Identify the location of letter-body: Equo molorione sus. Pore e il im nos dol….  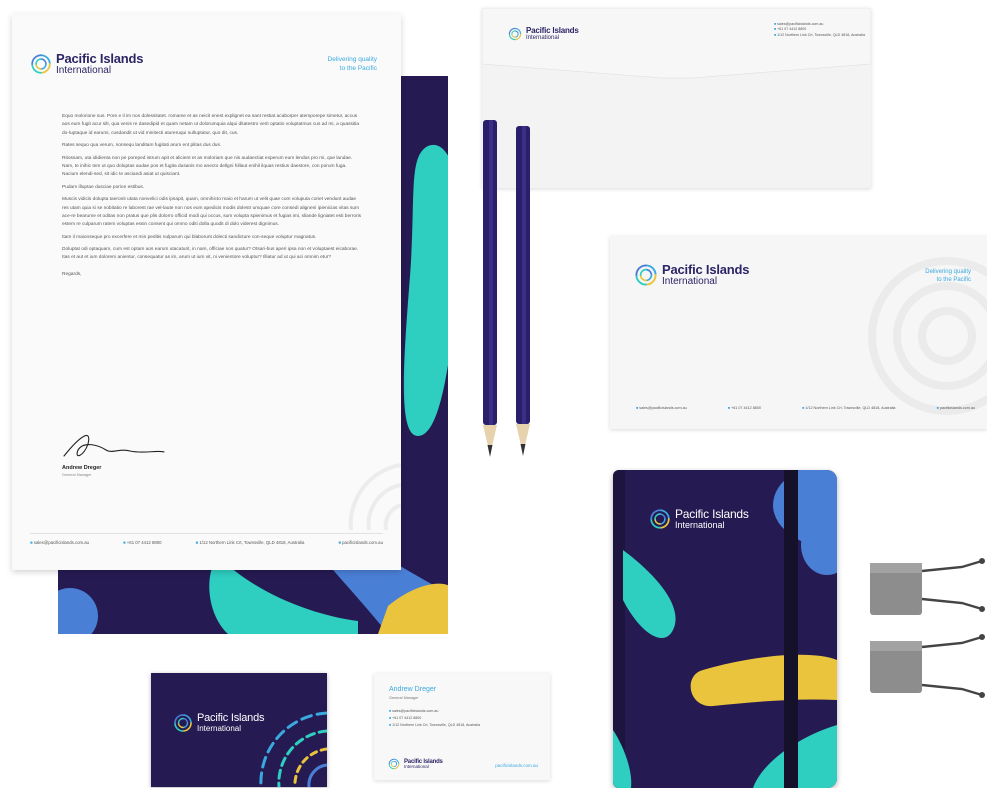
(212, 196).